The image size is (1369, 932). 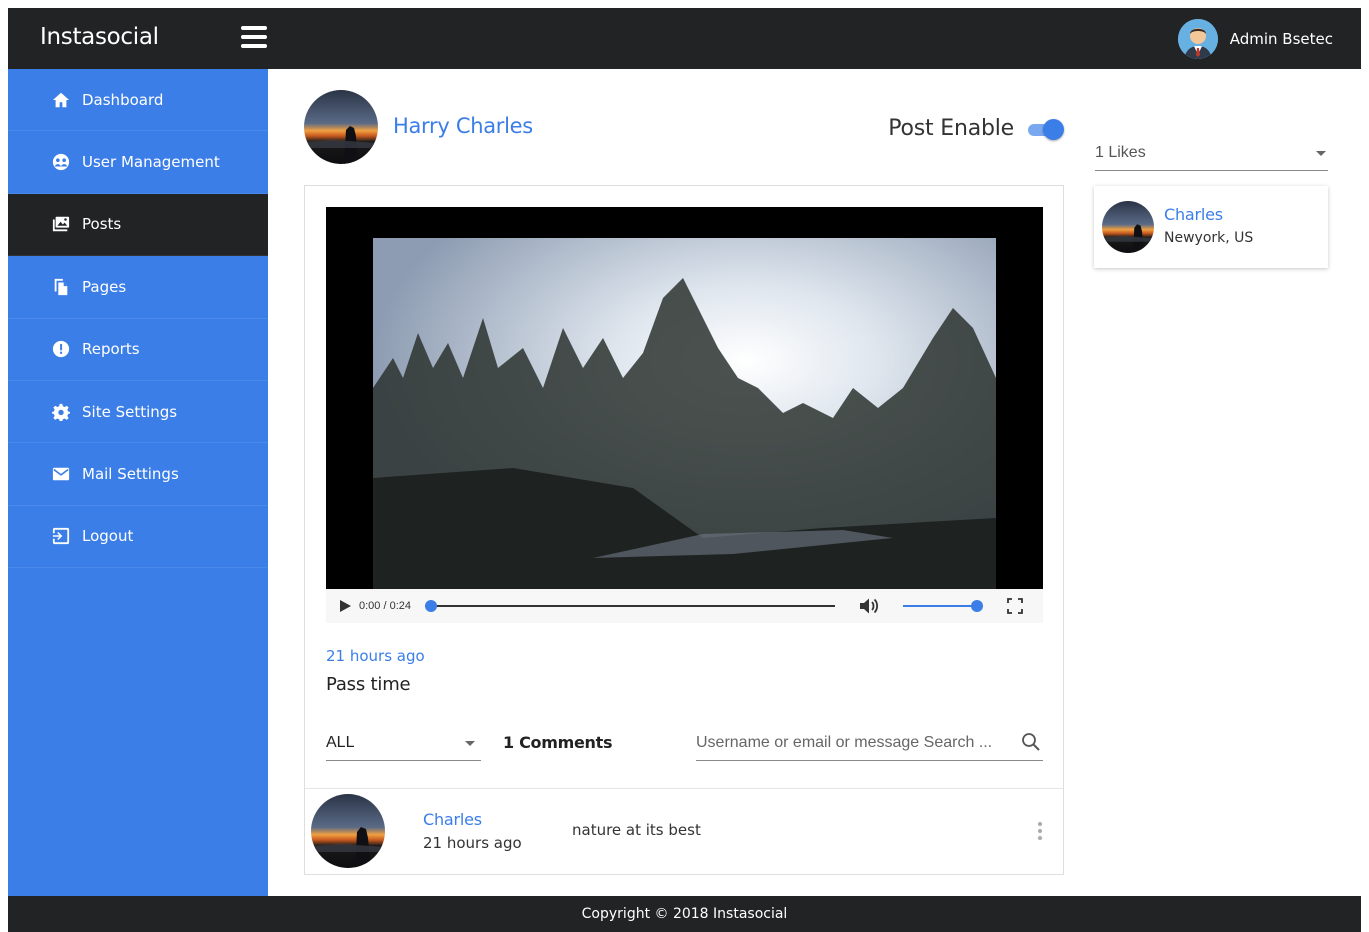 What do you see at coordinates (431, 606) in the screenshot?
I see `seek-handle` at bounding box center [431, 606].